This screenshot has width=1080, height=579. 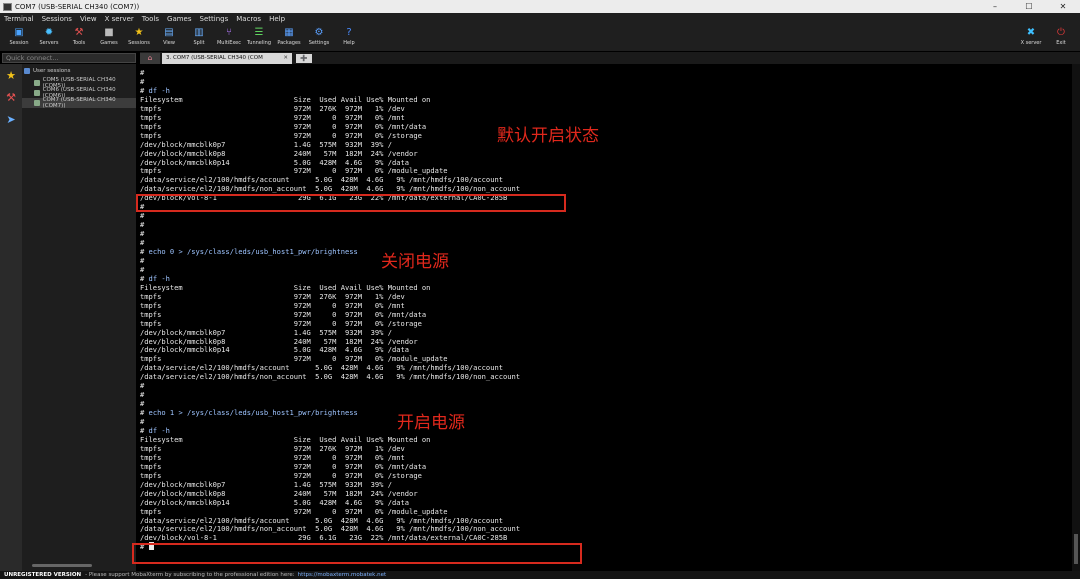 What do you see at coordinates (57, 19) in the screenshot?
I see `menu-sessions: Sessions` at bounding box center [57, 19].